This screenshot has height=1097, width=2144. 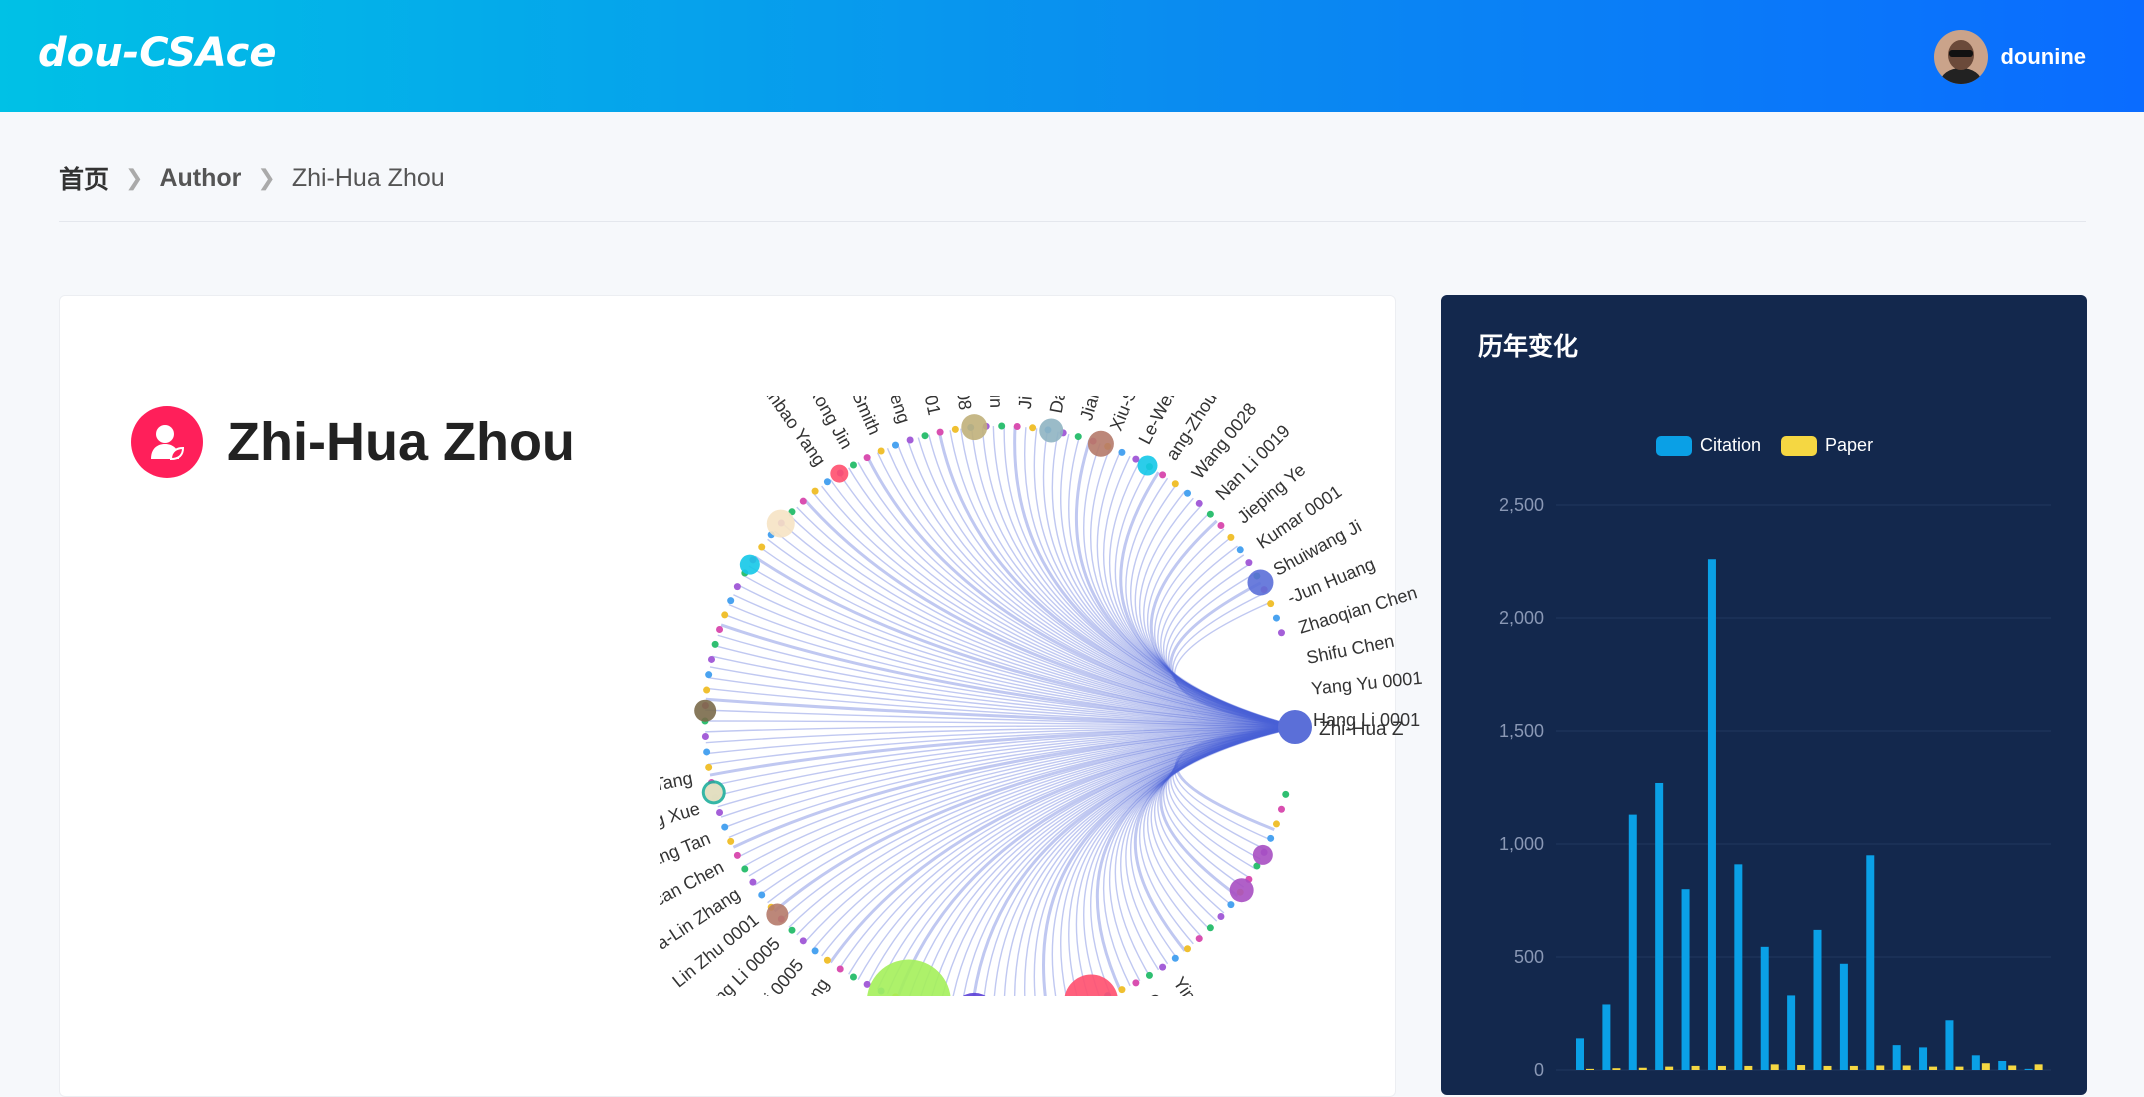 What do you see at coordinates (1295, 727) in the screenshot?
I see `center-author-node` at bounding box center [1295, 727].